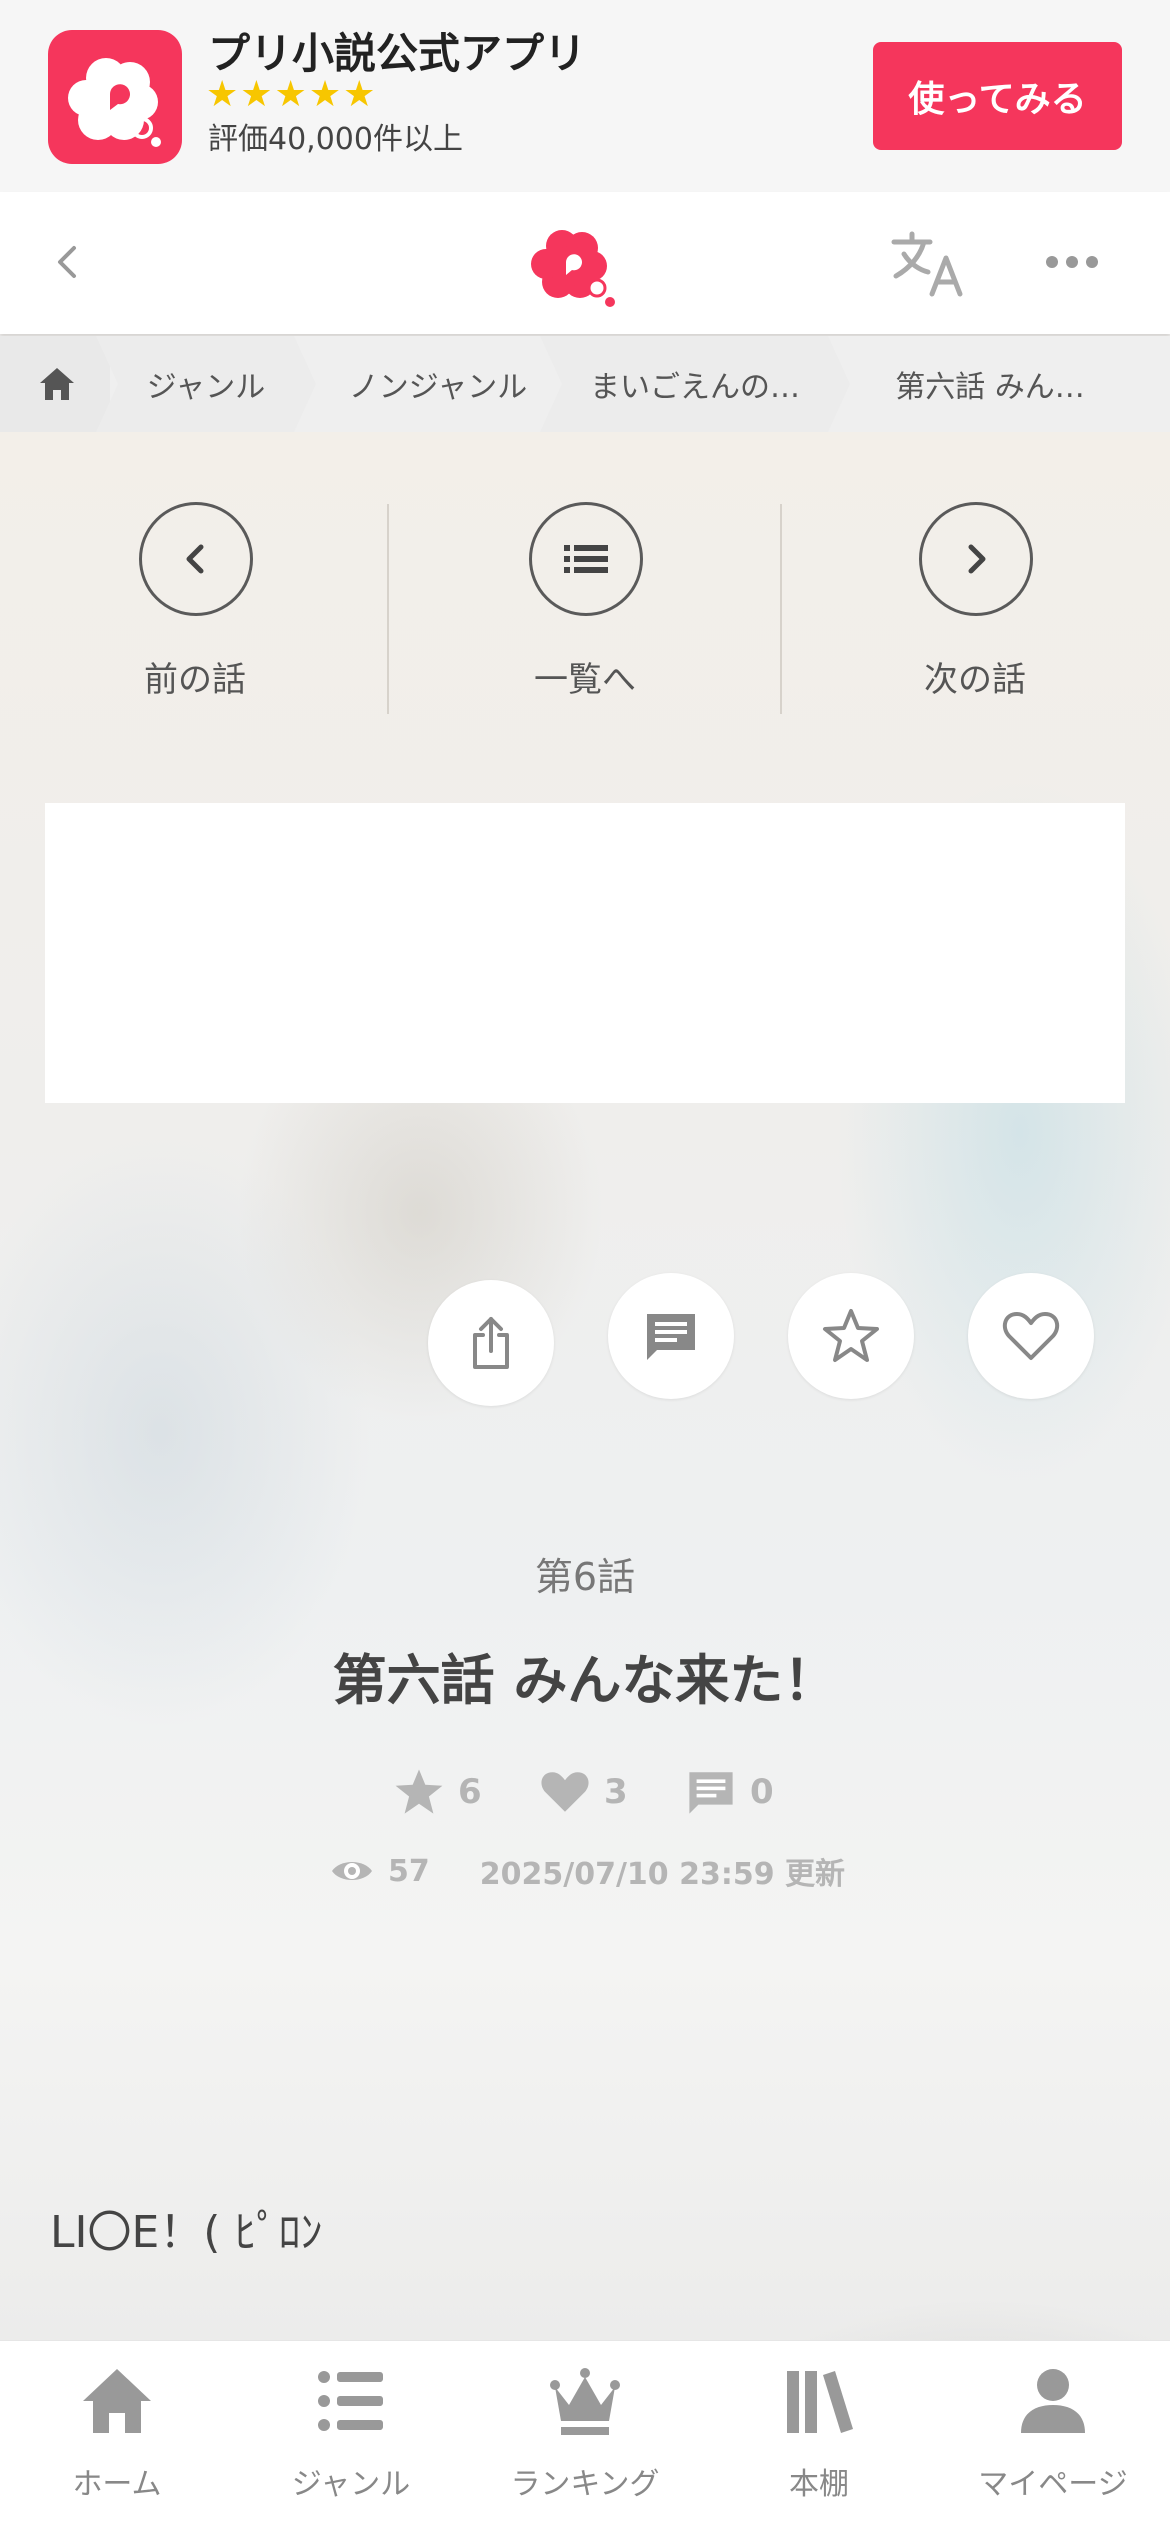 The image size is (1170, 2533). What do you see at coordinates (1072, 262) in the screenshot?
I see `more-icon` at bounding box center [1072, 262].